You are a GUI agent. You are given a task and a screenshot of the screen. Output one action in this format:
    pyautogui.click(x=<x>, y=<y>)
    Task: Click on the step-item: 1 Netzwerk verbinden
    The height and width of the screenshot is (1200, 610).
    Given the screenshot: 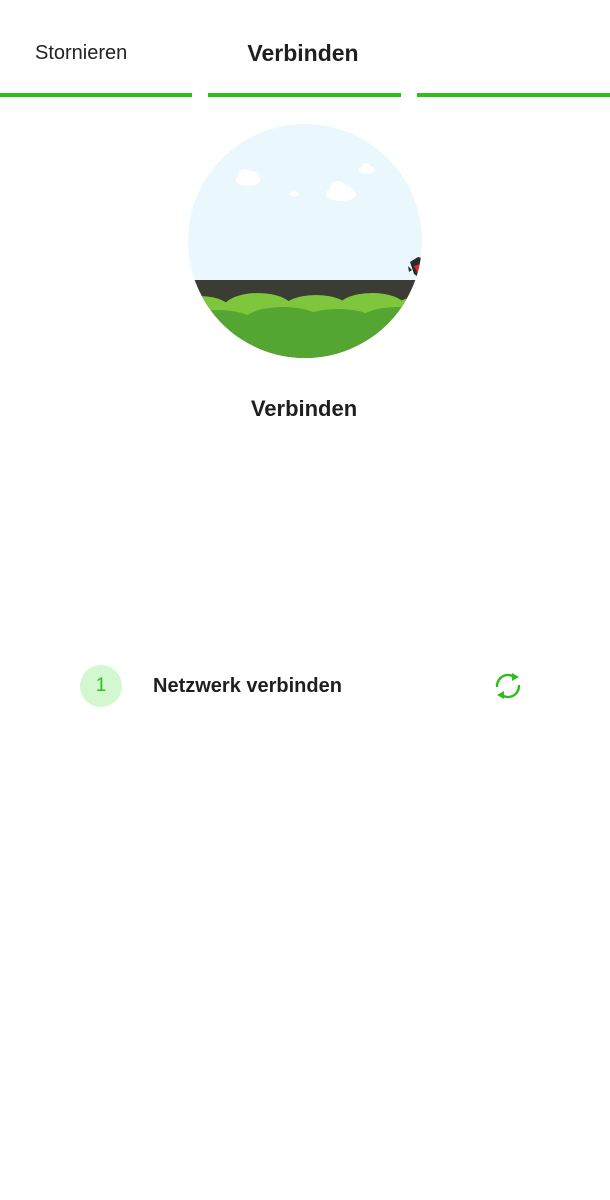 What is the action you would take?
    pyautogui.click(x=305, y=686)
    